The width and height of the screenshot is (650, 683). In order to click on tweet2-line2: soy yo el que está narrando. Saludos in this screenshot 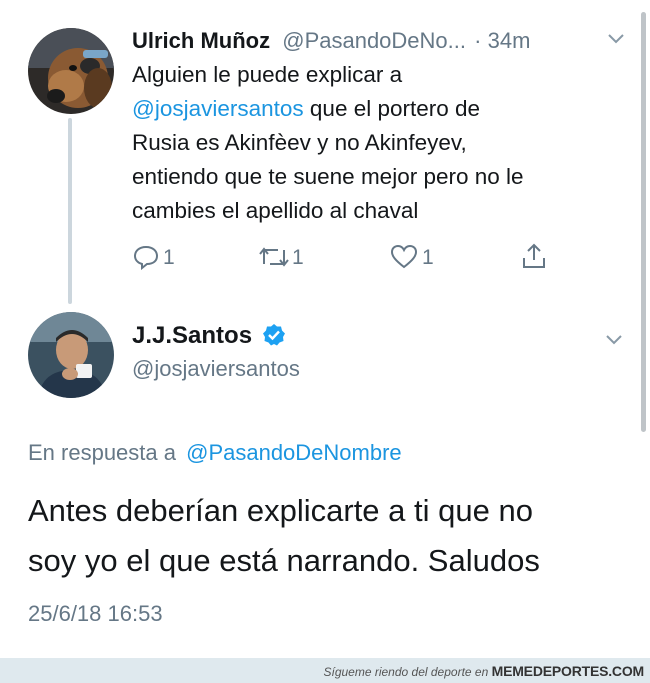, I will do `click(284, 560)`.